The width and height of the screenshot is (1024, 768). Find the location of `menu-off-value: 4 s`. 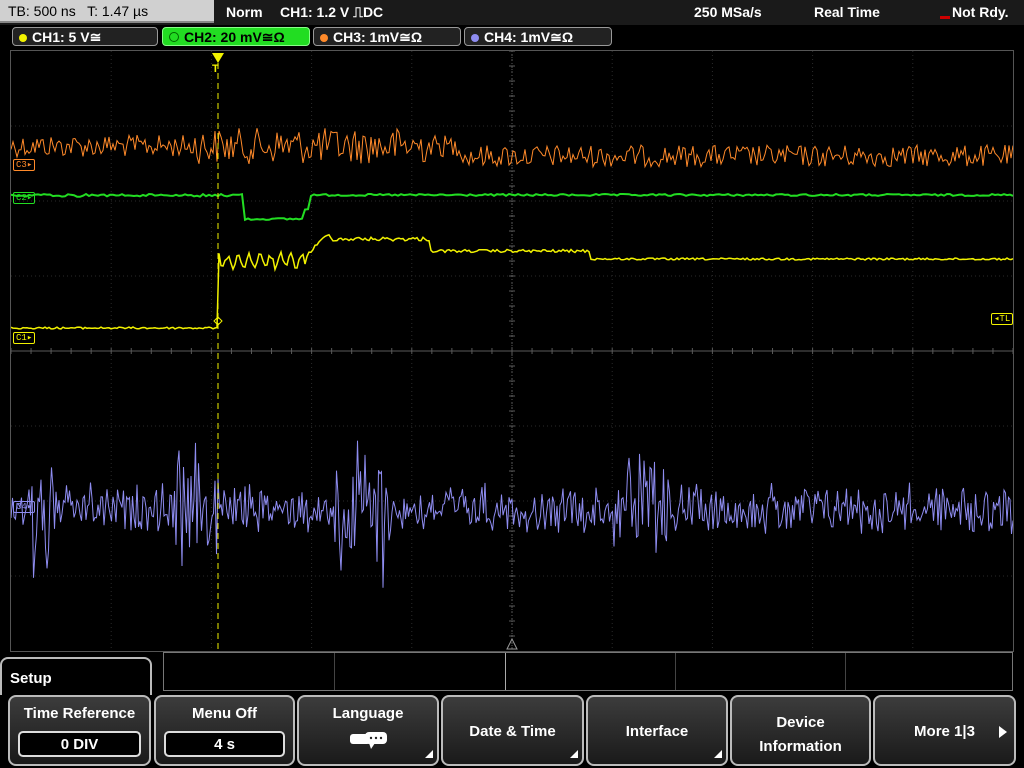

menu-off-value: 4 s is located at coordinates (224, 744).